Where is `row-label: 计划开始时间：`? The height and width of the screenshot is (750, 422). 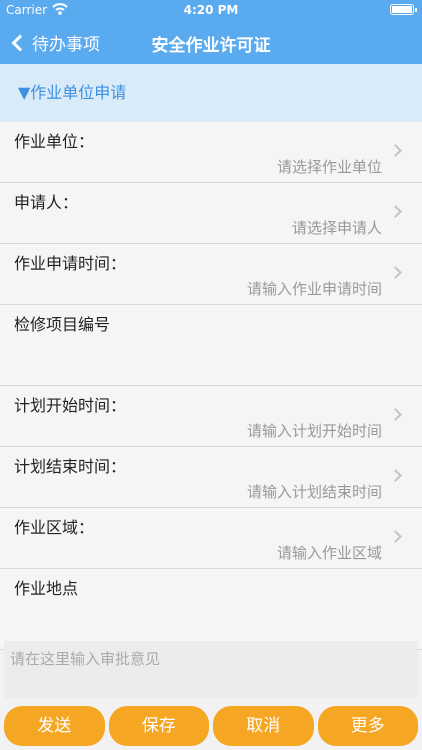 row-label: 计划开始时间： is located at coordinates (70, 405).